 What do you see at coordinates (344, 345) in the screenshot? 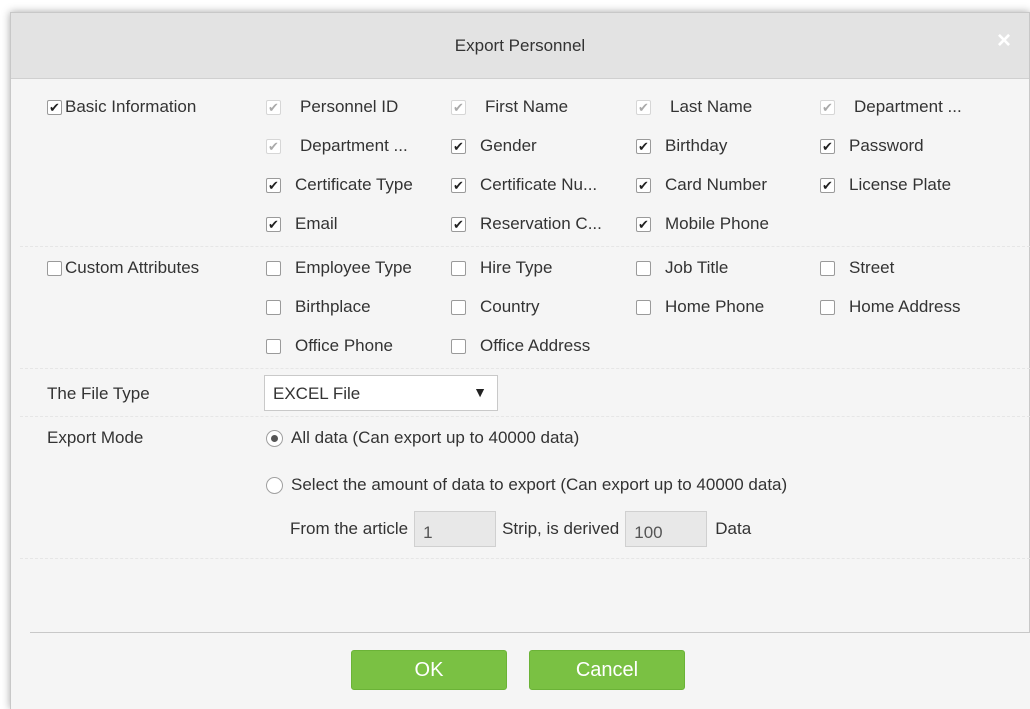
I see `custom-field-label: Office Phone` at bounding box center [344, 345].